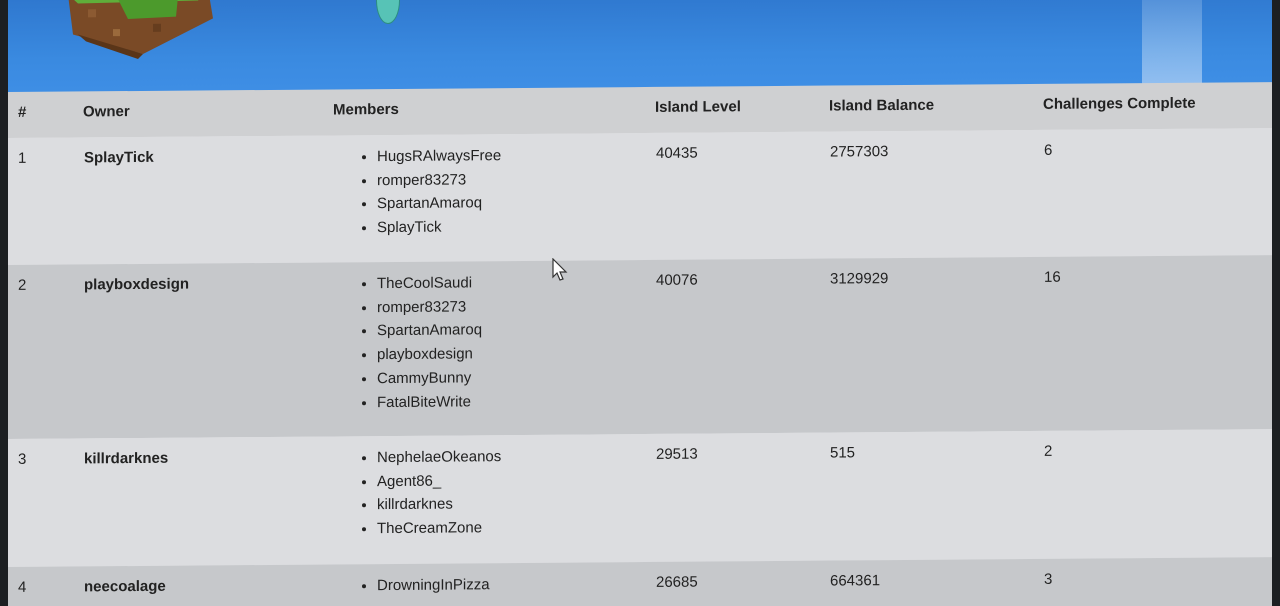  Describe the element at coordinates (859, 152) in the screenshot. I see `island-balance-cell: 2757303` at that location.